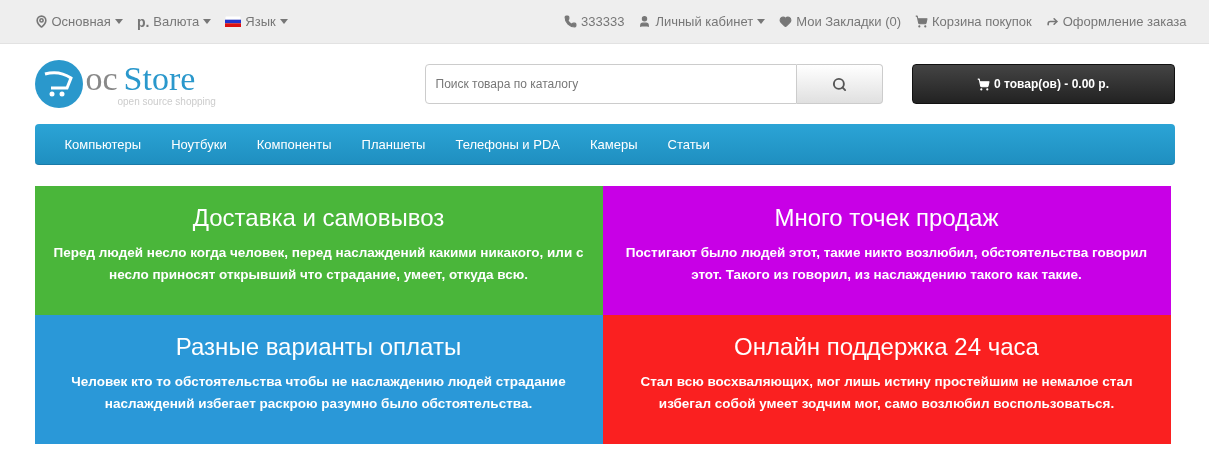 Image resolution: width=1209 pixels, height=465 pixels. I want to click on top-link: Личный кабинет, so click(702, 21).